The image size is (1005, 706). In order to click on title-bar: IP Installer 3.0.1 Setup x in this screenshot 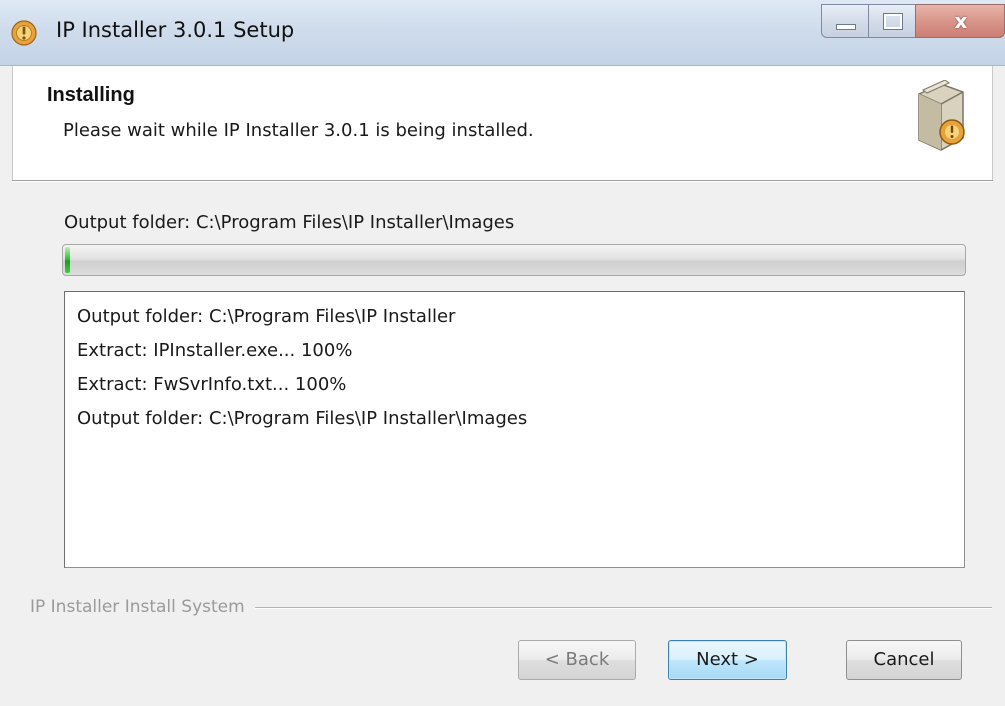, I will do `click(502, 33)`.